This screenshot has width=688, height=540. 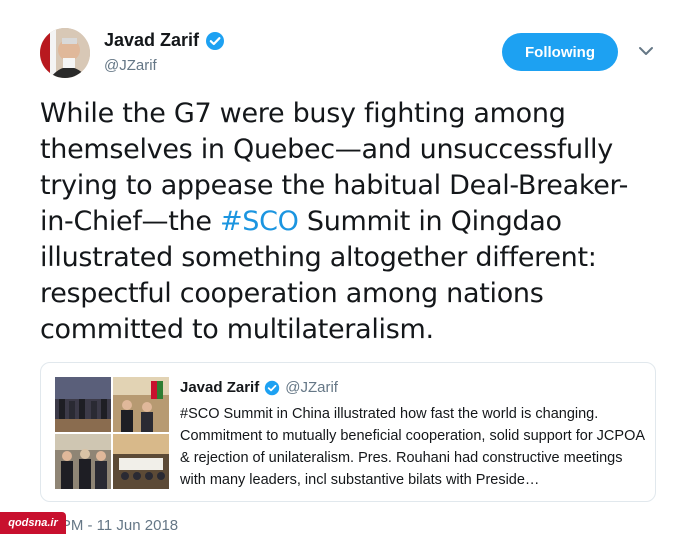 I want to click on hashtag-link: #SCO, so click(x=259, y=221).